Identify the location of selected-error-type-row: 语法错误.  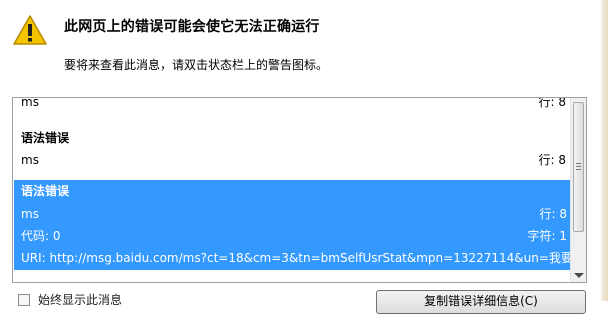
(293, 191).